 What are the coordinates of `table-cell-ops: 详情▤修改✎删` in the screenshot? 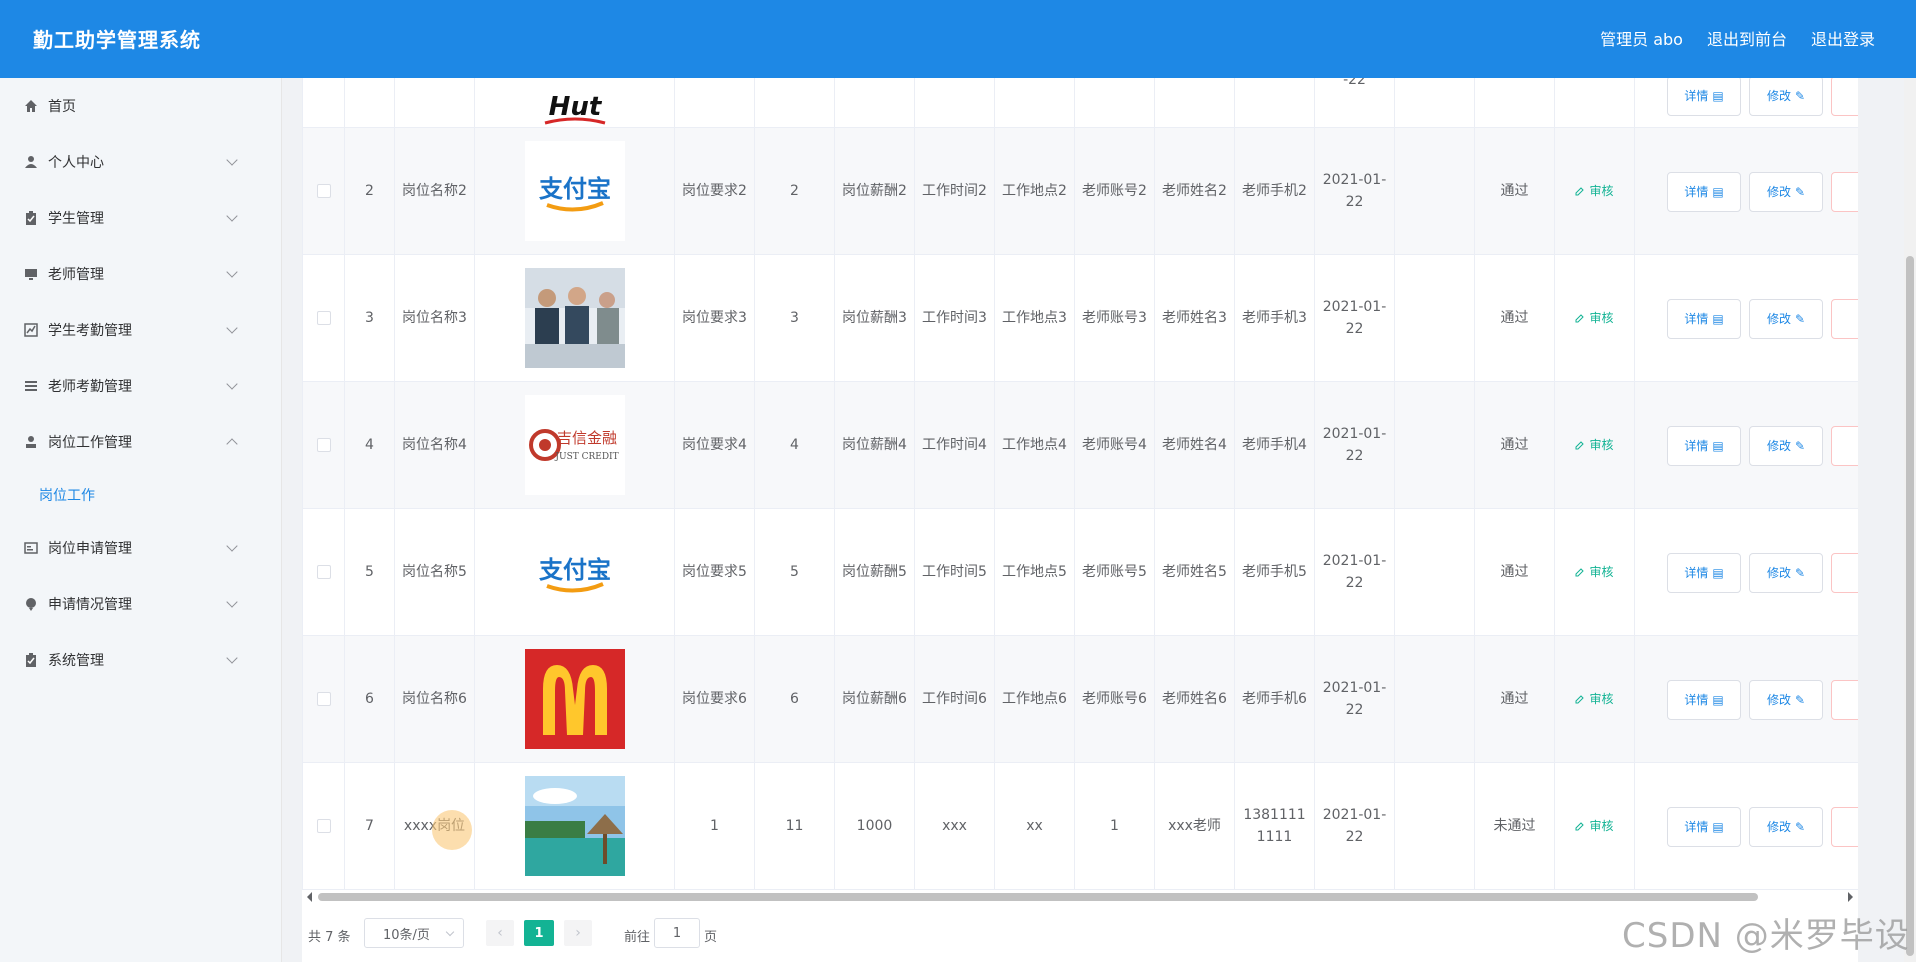 It's located at (1746, 102).